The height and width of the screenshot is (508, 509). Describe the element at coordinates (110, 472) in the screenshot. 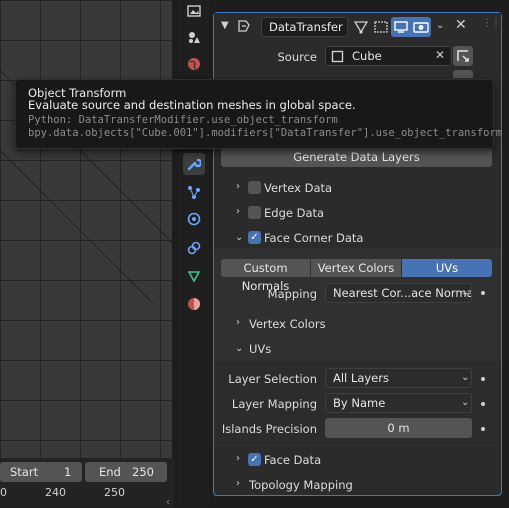

I see `end-label: End` at that location.